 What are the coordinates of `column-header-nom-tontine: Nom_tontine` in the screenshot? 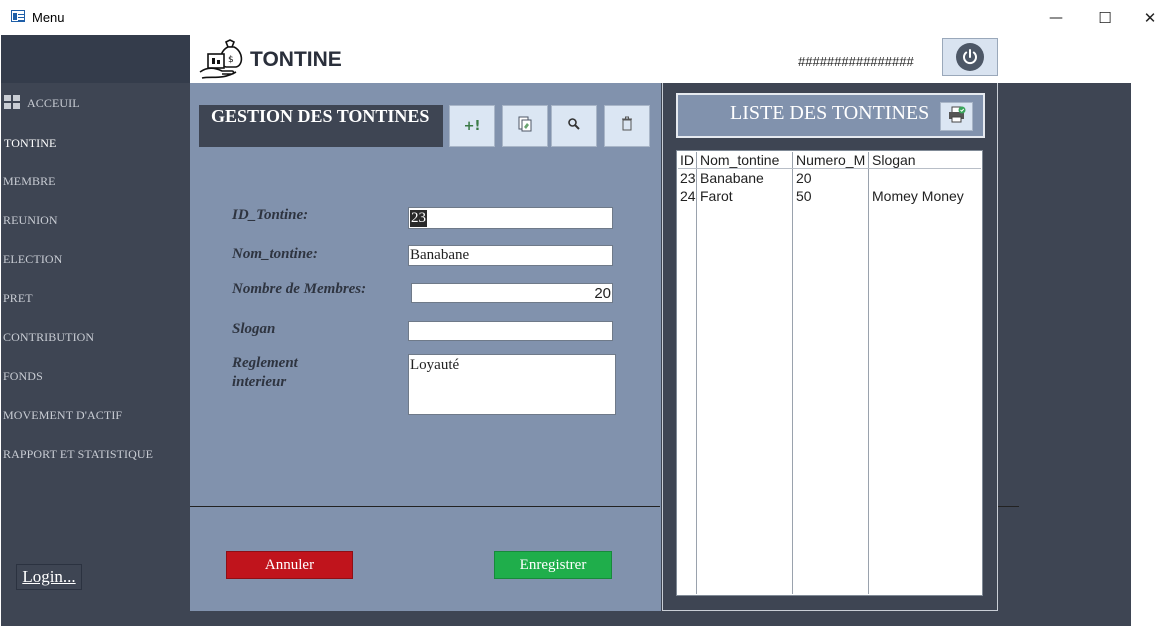 It's located at (746, 160).